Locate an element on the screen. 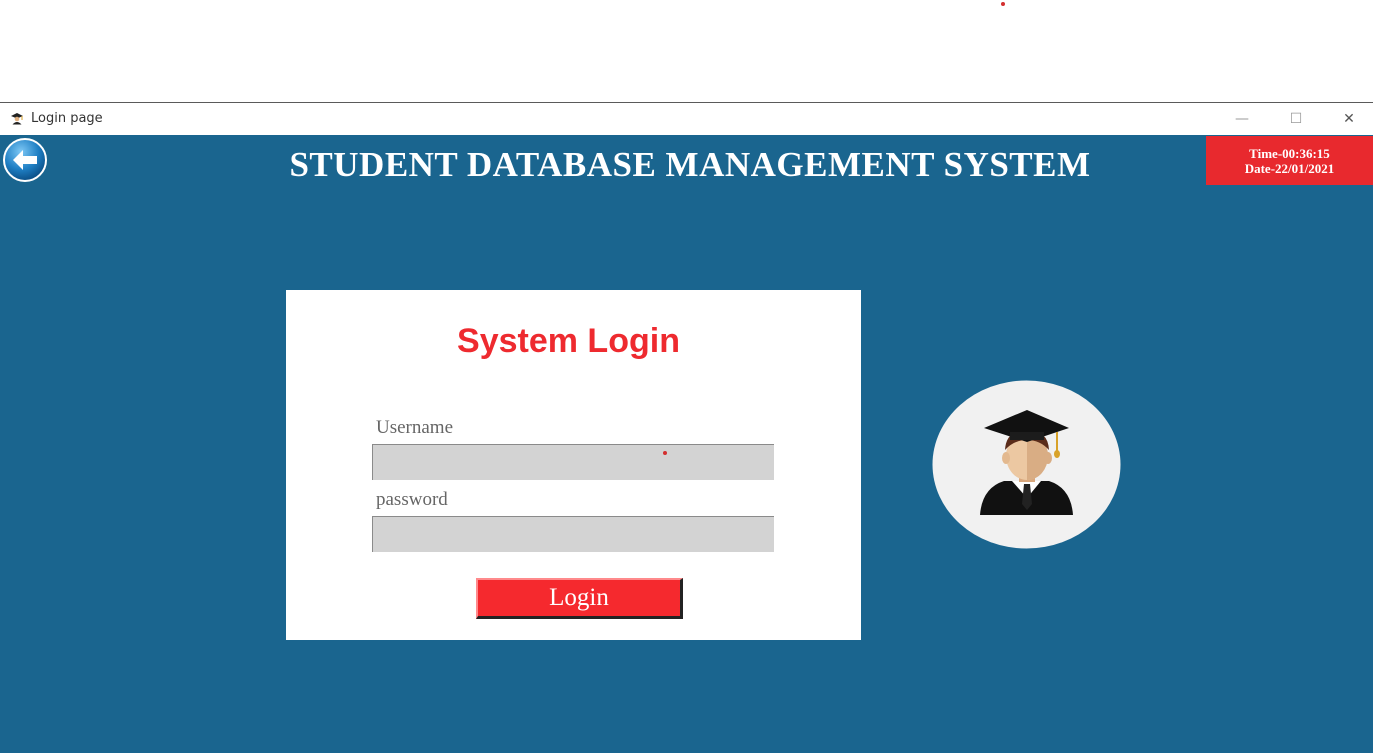 The height and width of the screenshot is (753, 1373). screen-top-area is located at coordinates (686, 51).